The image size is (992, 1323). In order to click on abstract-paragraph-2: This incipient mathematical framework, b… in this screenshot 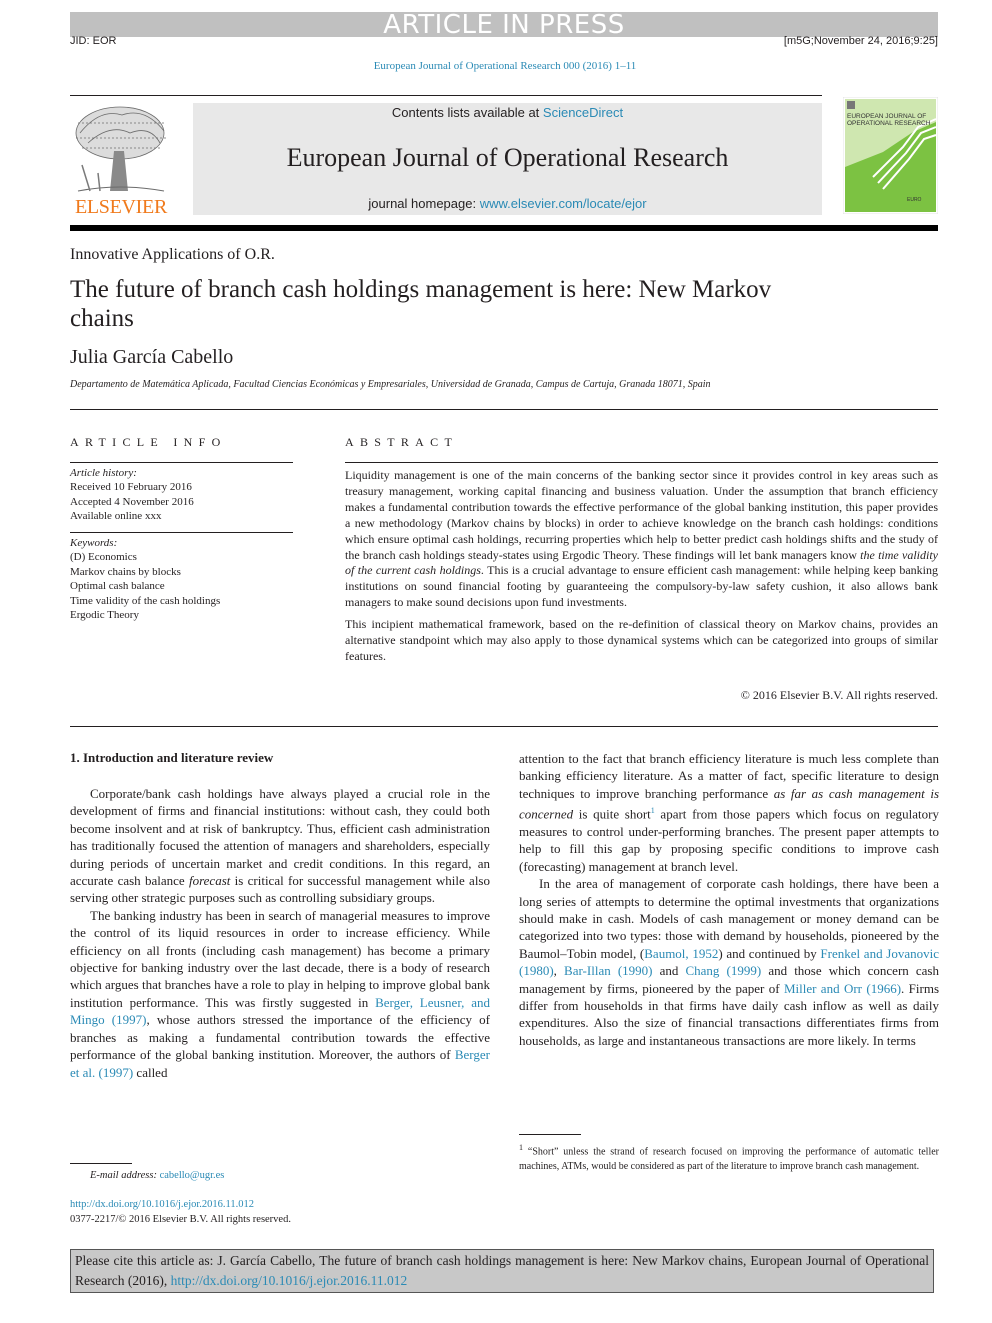, I will do `click(641, 640)`.